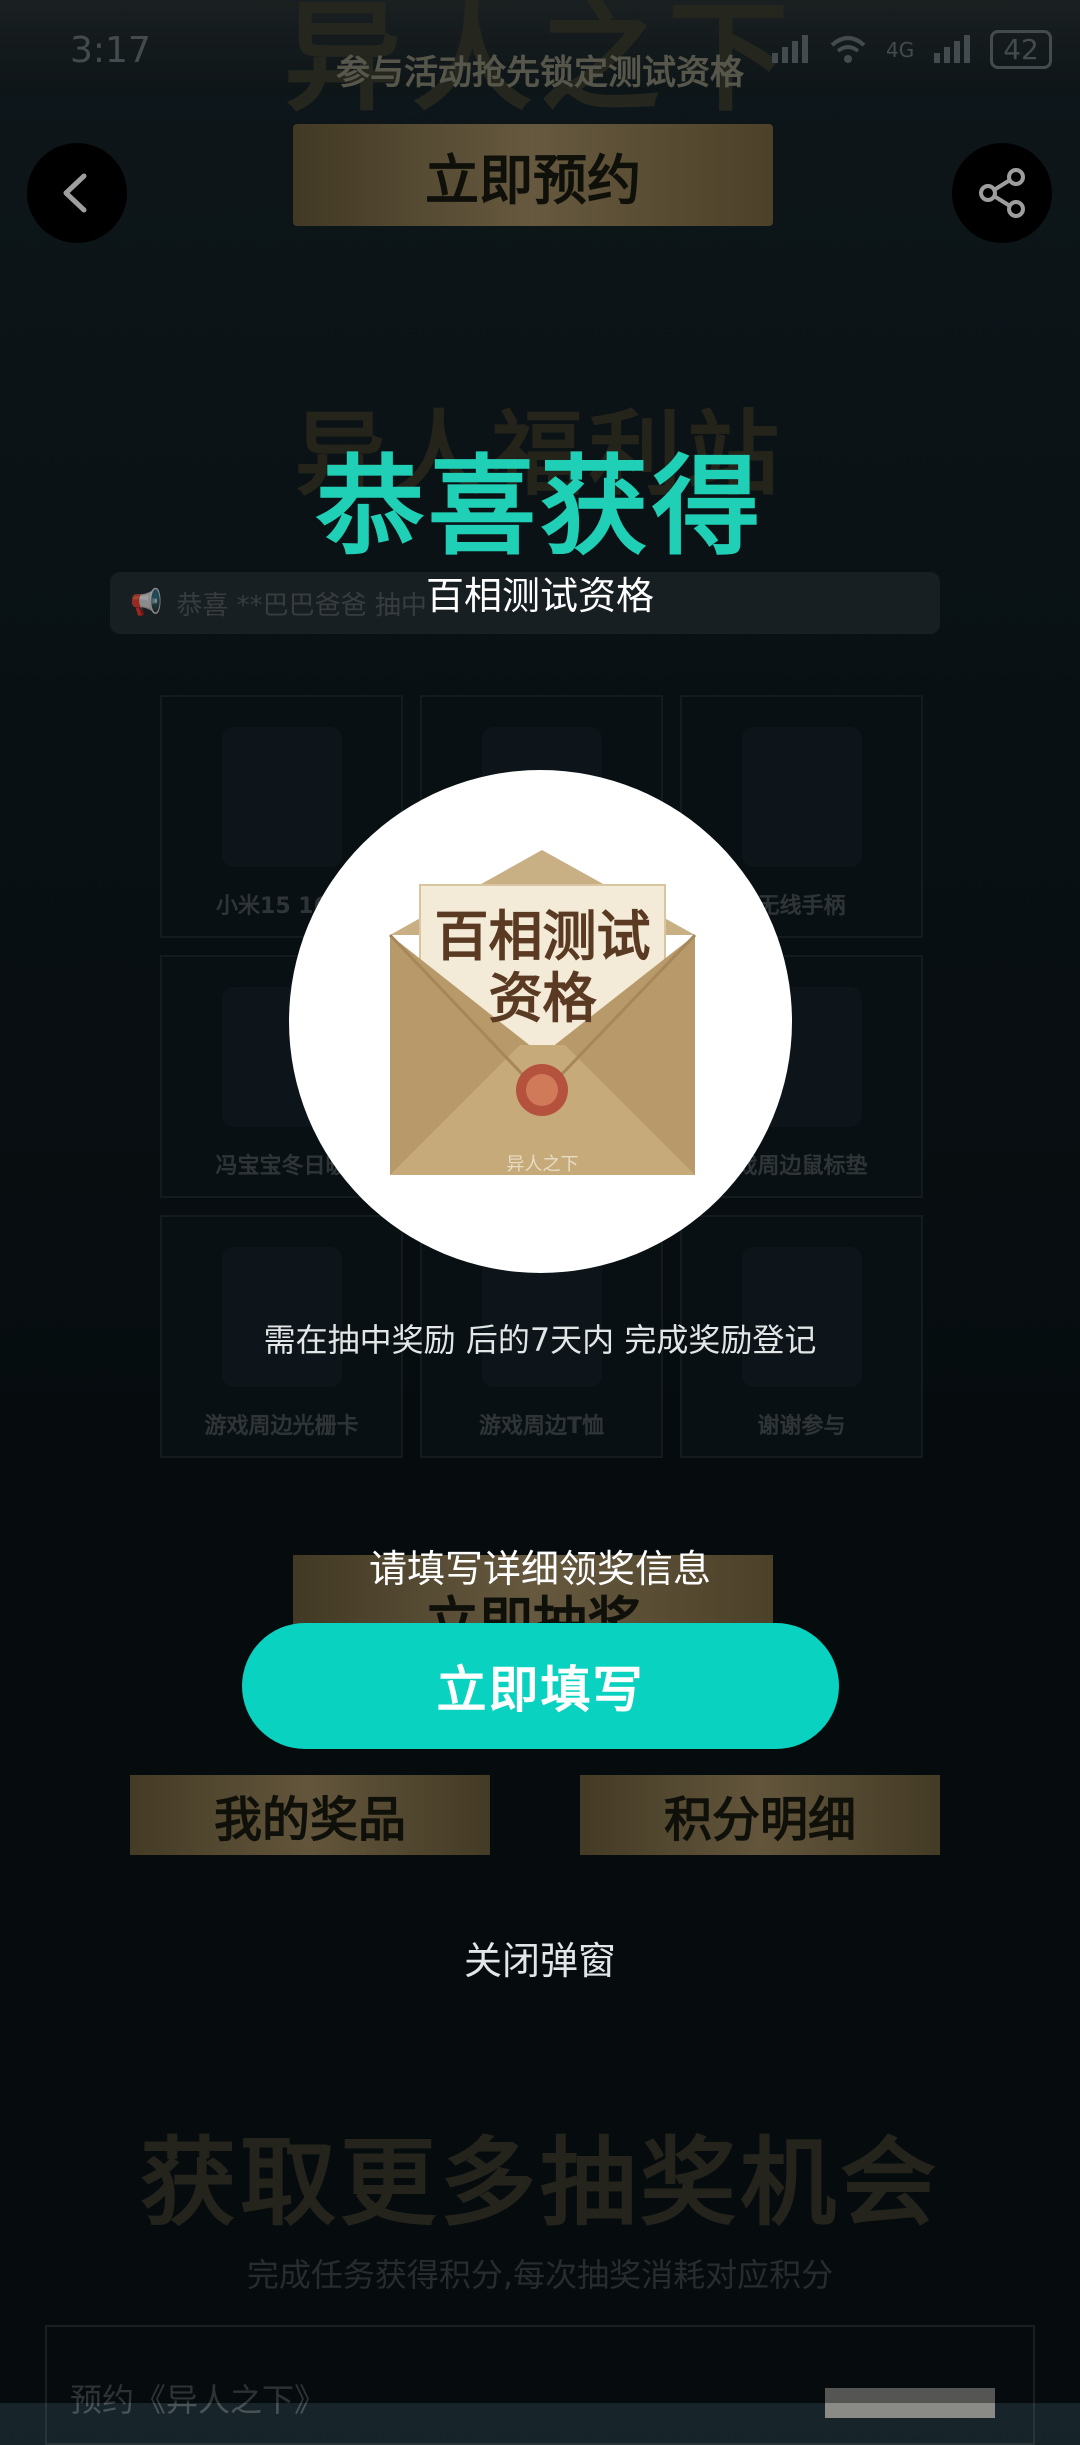  Describe the element at coordinates (540, 1686) in the screenshot. I see `fill-now-button: 立即填写` at that location.